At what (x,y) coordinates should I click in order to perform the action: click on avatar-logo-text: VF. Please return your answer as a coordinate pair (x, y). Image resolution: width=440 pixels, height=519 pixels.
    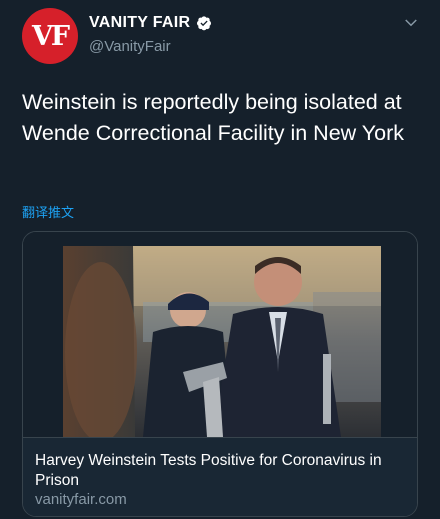
    Looking at the image, I should click on (50, 36).